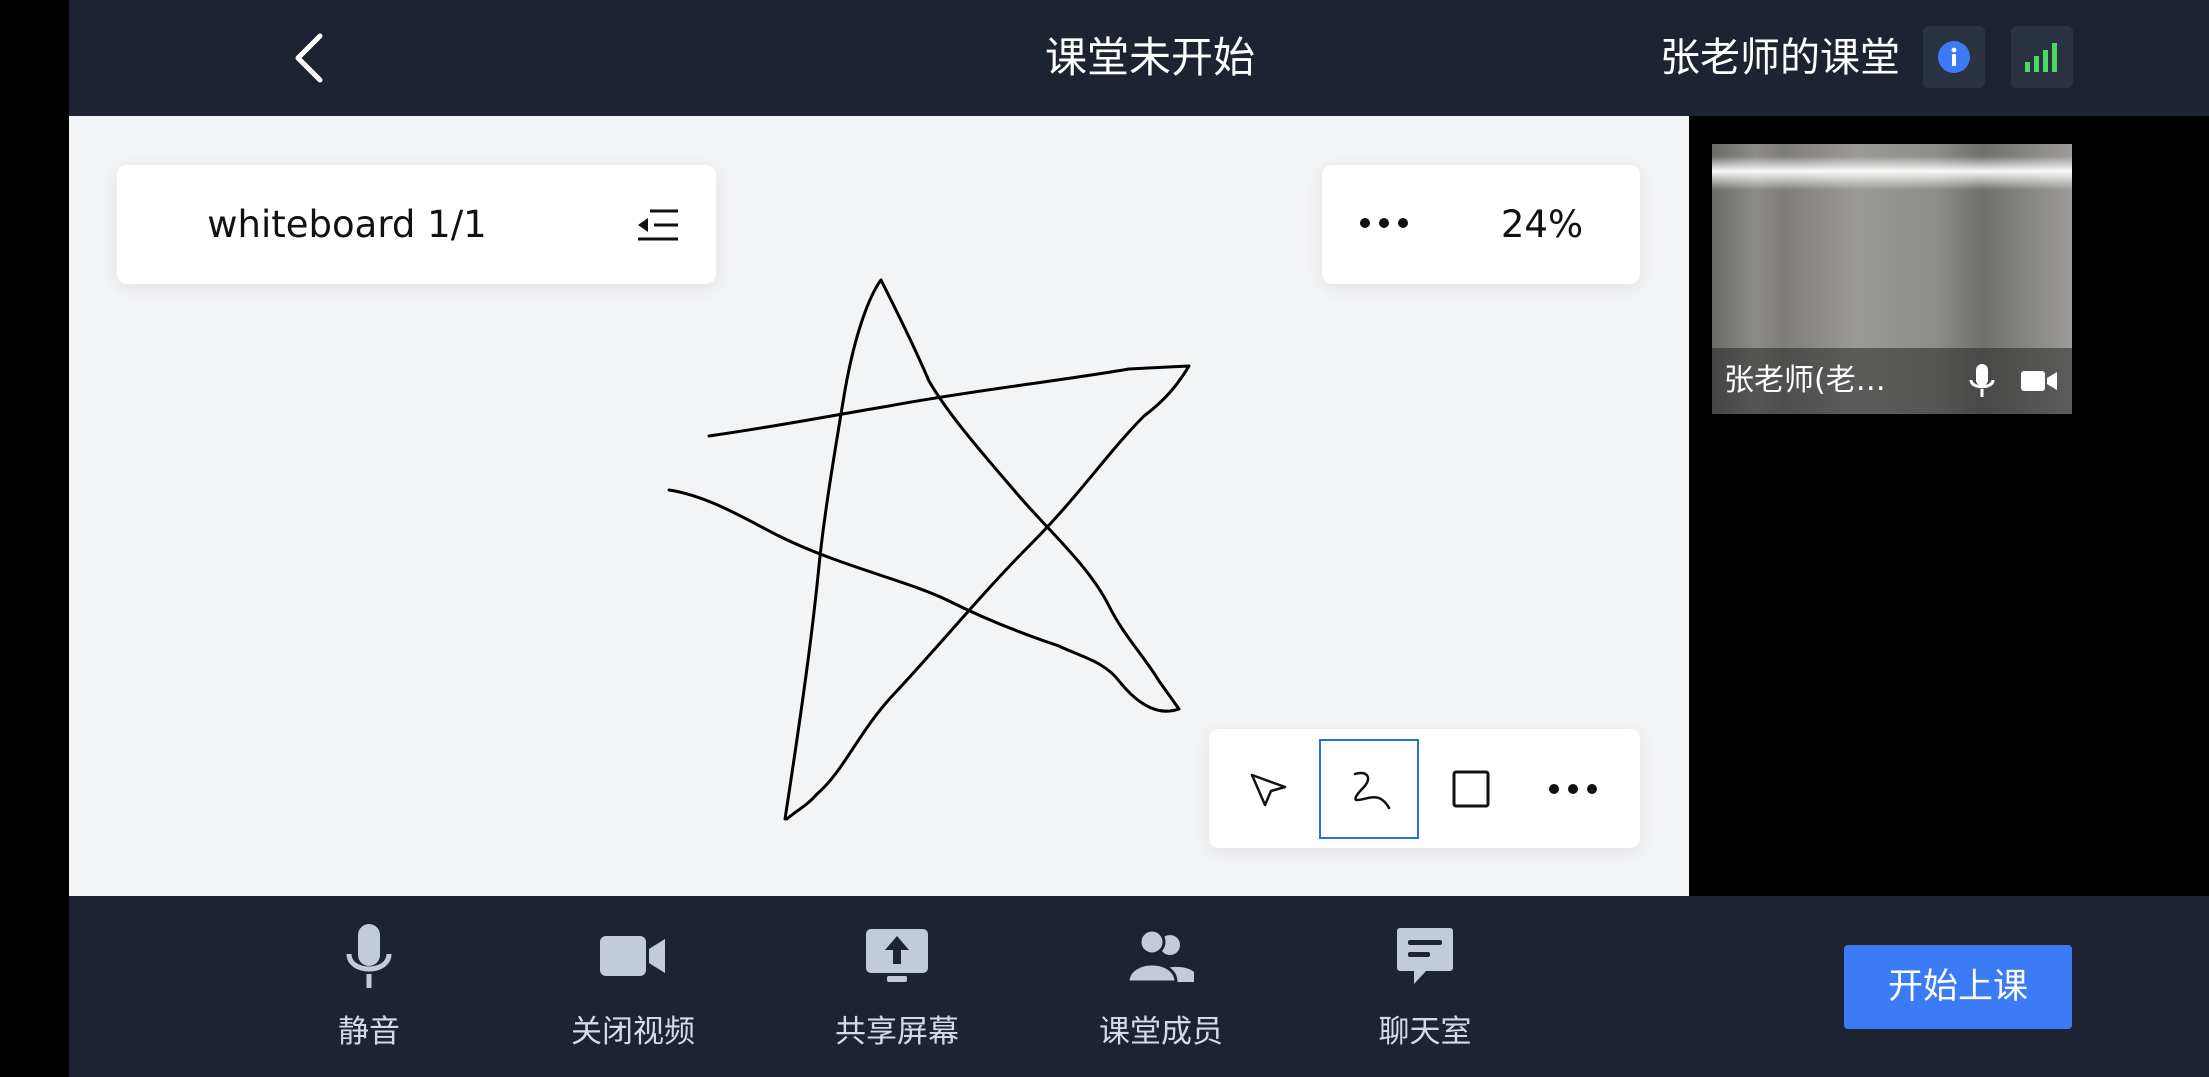 The image size is (2209, 1077). I want to click on share-label: 共享屏幕, so click(897, 1032).